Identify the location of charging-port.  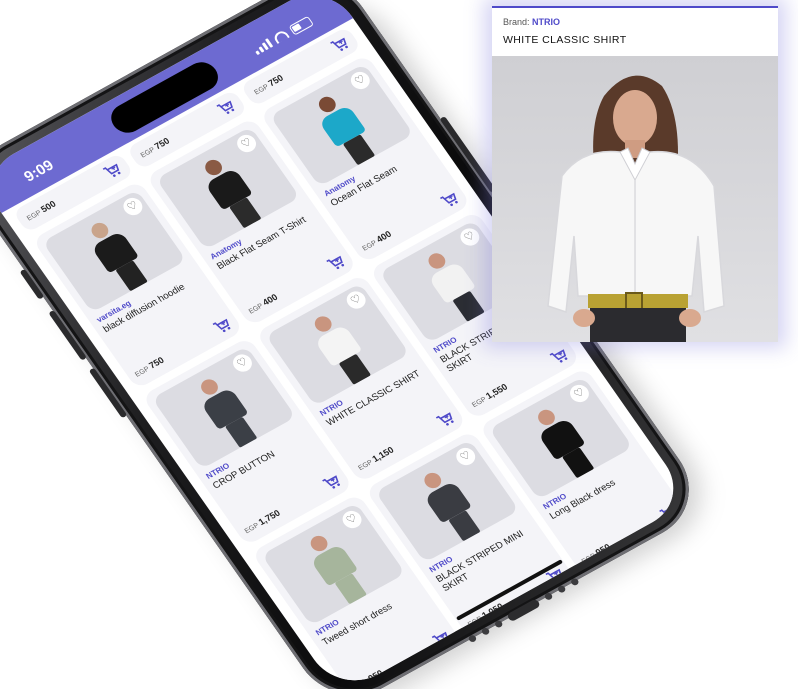
(523, 609).